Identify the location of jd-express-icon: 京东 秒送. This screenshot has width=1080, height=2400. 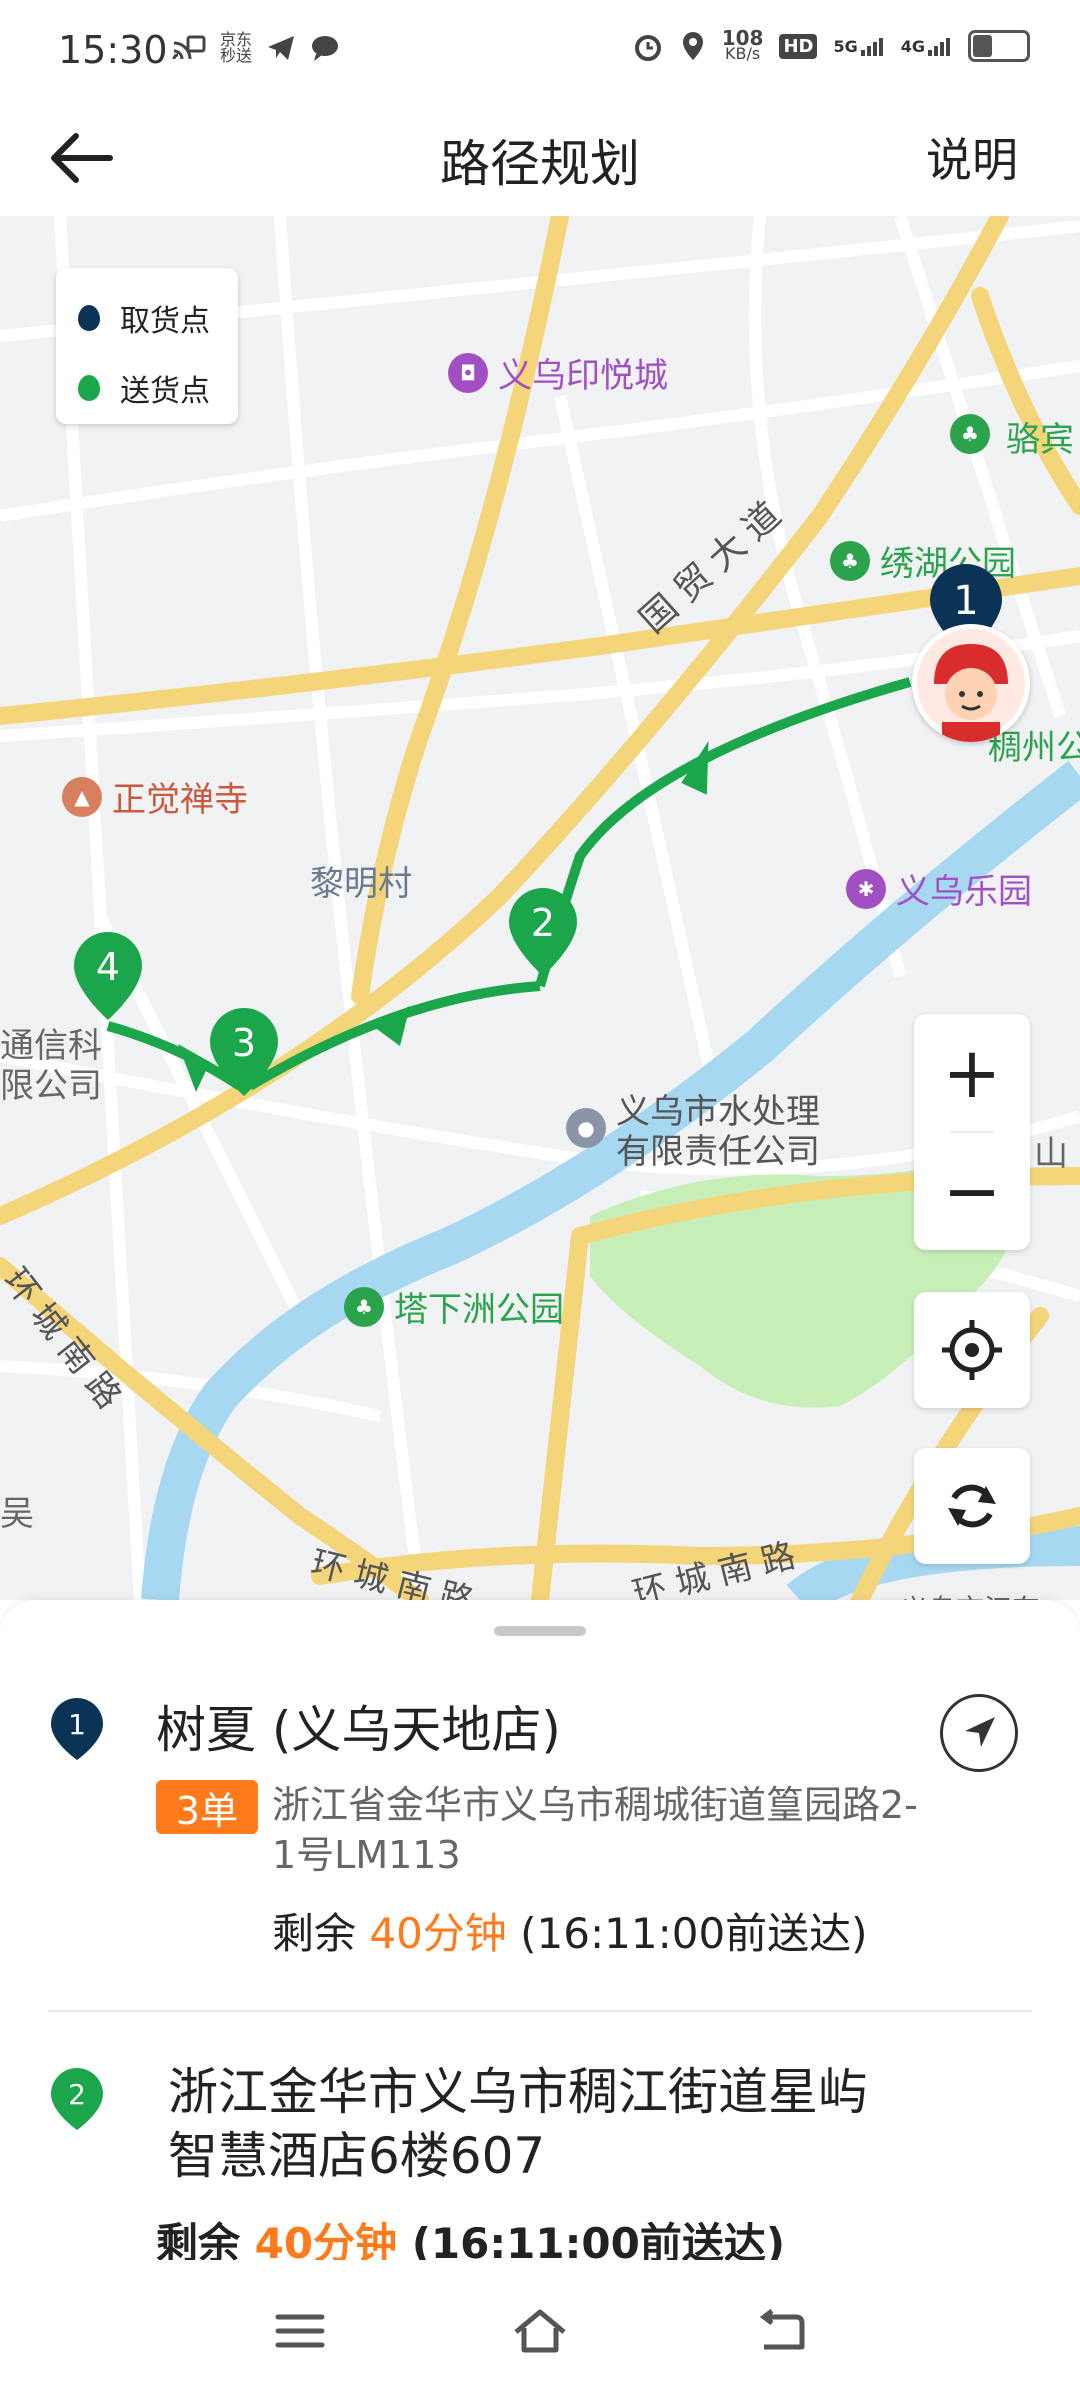
(236, 47).